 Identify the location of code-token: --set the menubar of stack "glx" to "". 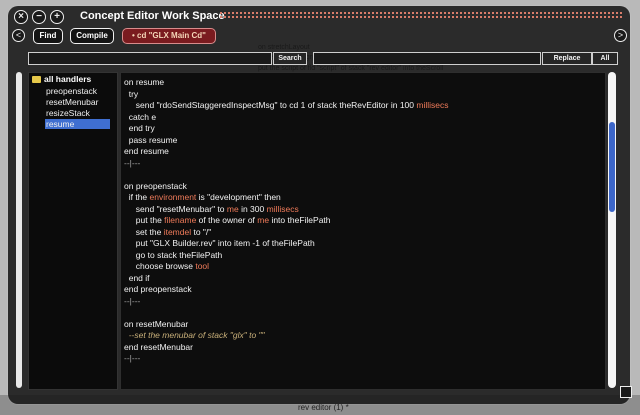
(194, 335).